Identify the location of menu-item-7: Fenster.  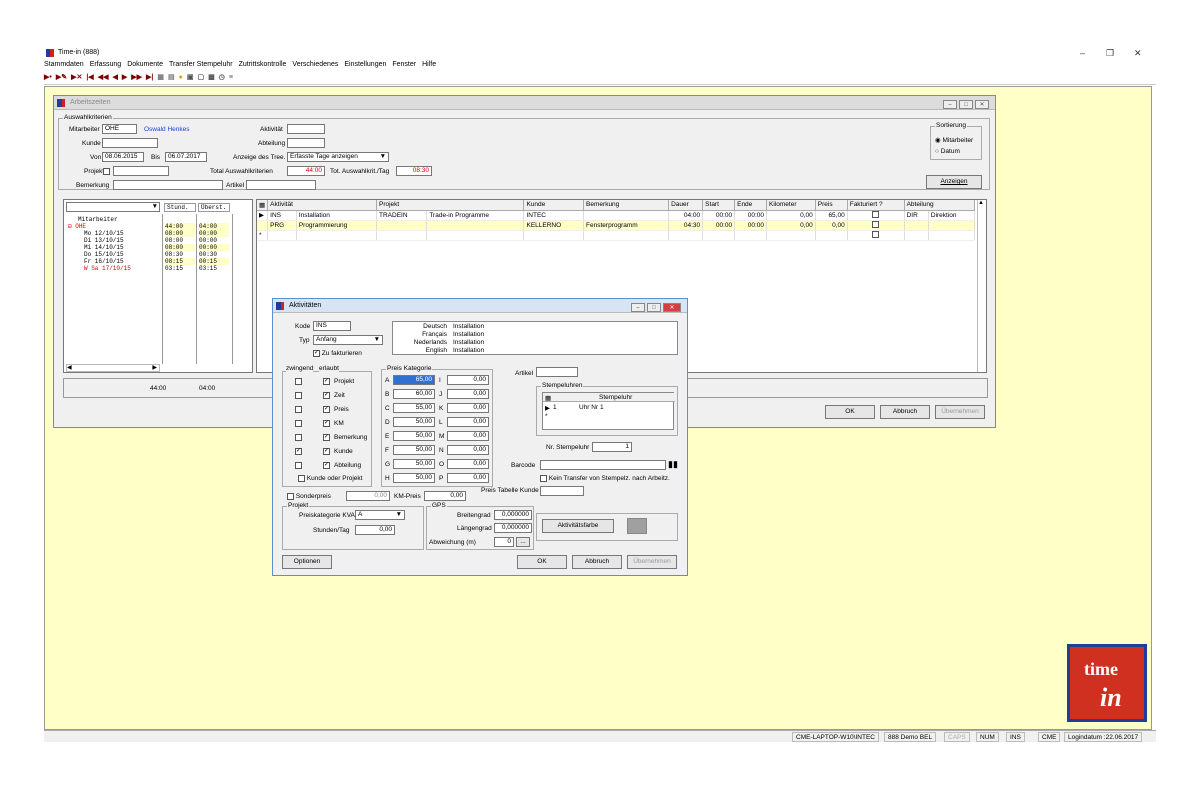
(404, 64).